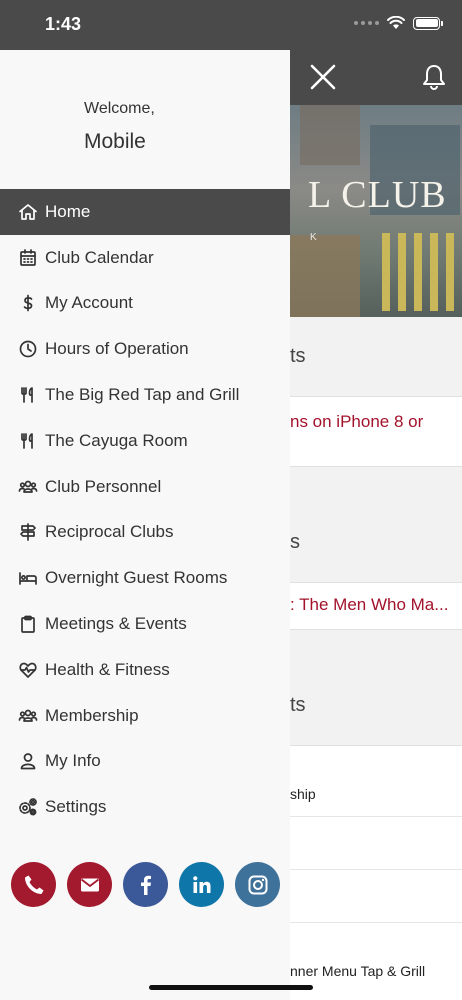  Describe the element at coordinates (28, 258) in the screenshot. I see `calendar-icon` at that location.